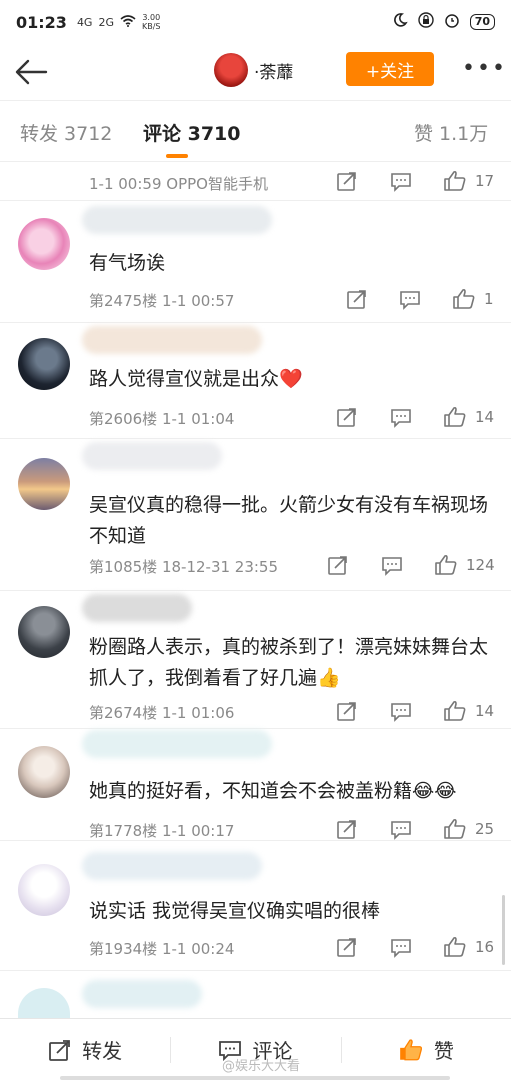  I want to click on speed-value: 3.00, so click(151, 17).